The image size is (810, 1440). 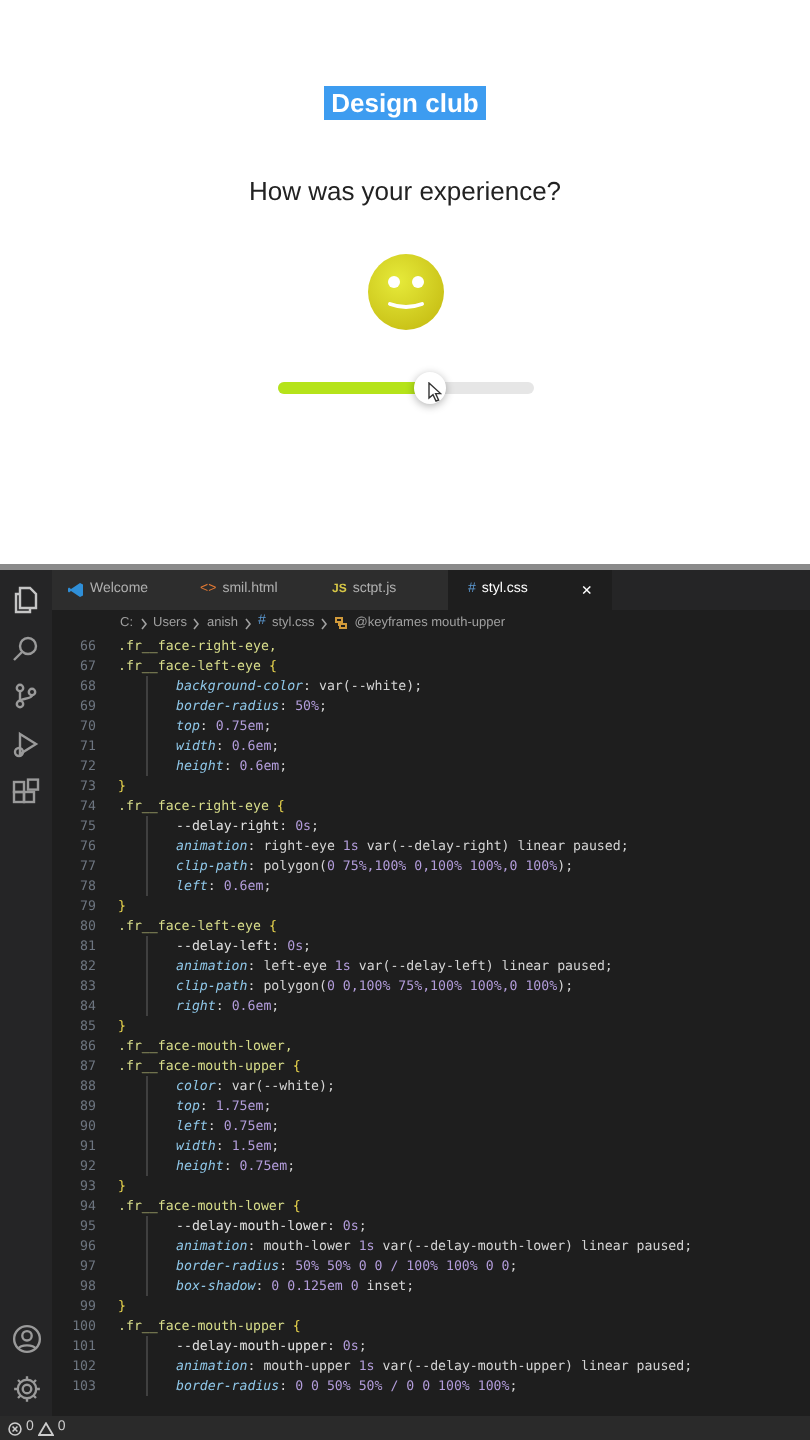 I want to click on close-icon: ×, so click(x=586, y=590).